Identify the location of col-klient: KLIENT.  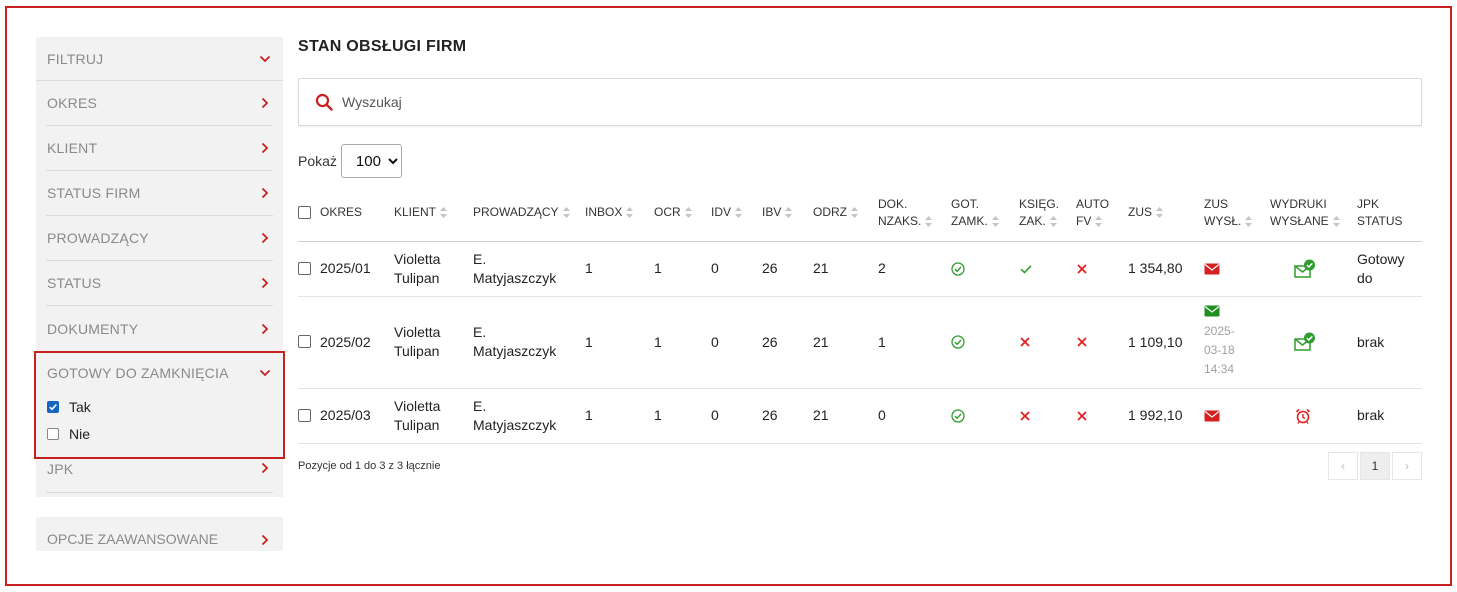
(433, 213).